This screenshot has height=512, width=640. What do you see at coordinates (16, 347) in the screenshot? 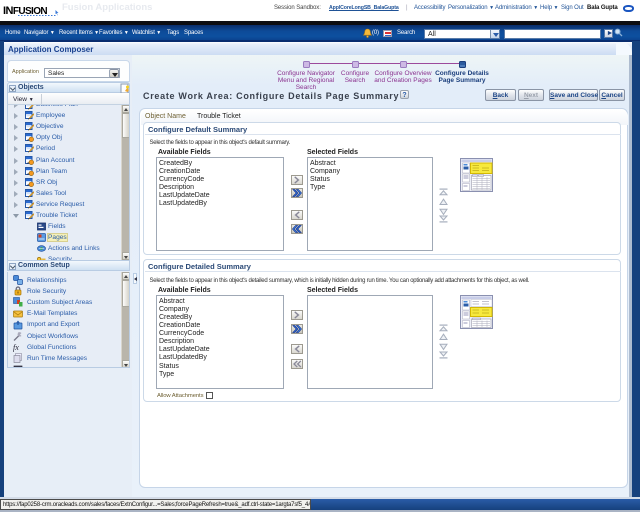
I see `svg-text: fx` at bounding box center [16, 347].